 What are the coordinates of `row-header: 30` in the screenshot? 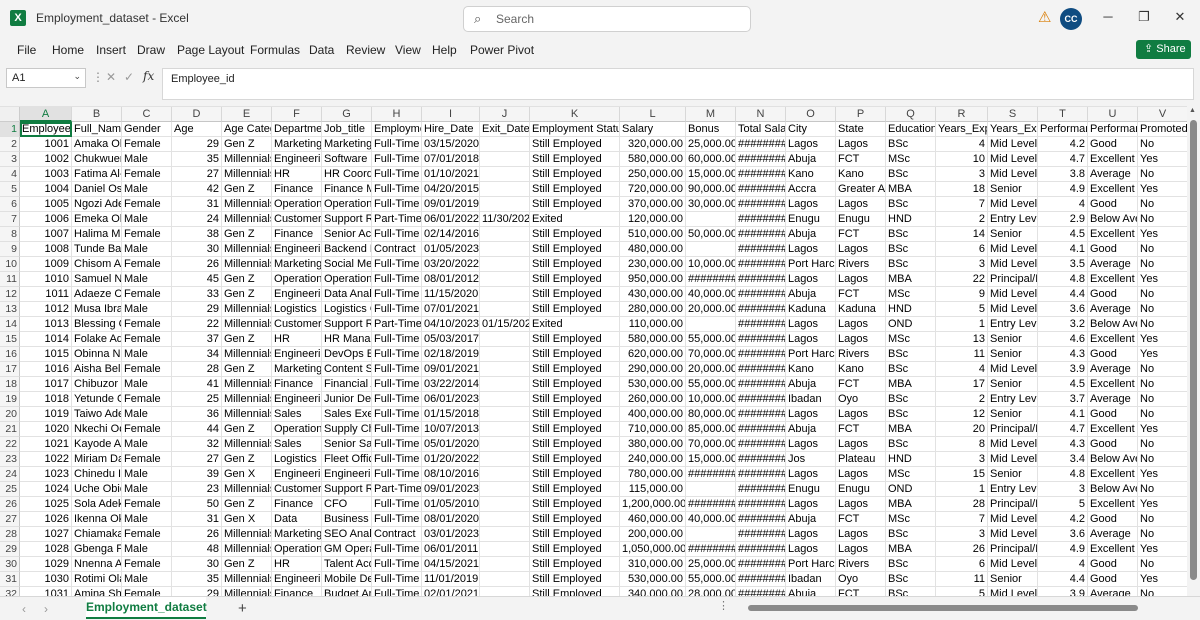 It's located at (10, 564).